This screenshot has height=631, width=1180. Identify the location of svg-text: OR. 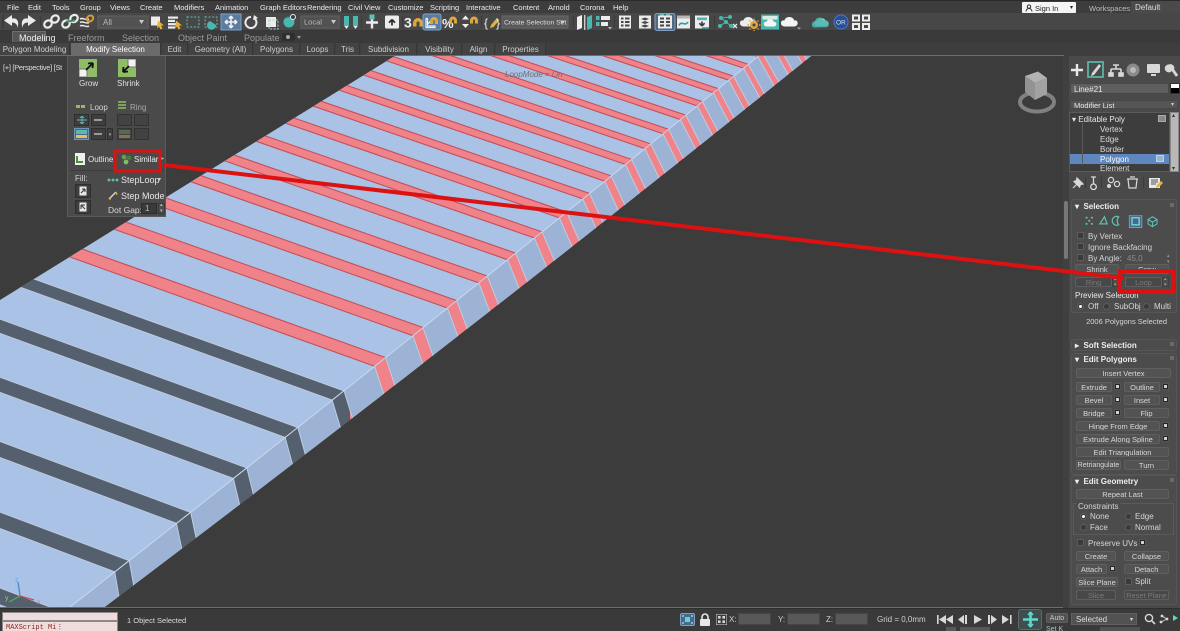
(841, 23).